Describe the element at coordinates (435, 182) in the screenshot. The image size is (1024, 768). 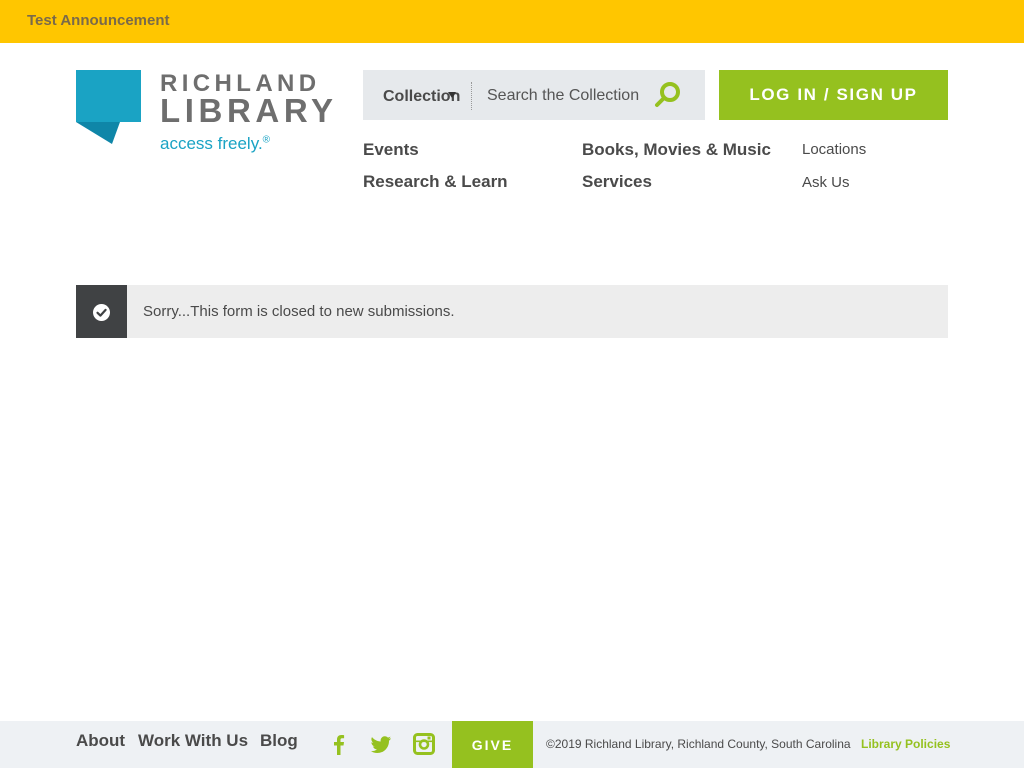
I see `nav-research-learn: Research & Learn` at that location.